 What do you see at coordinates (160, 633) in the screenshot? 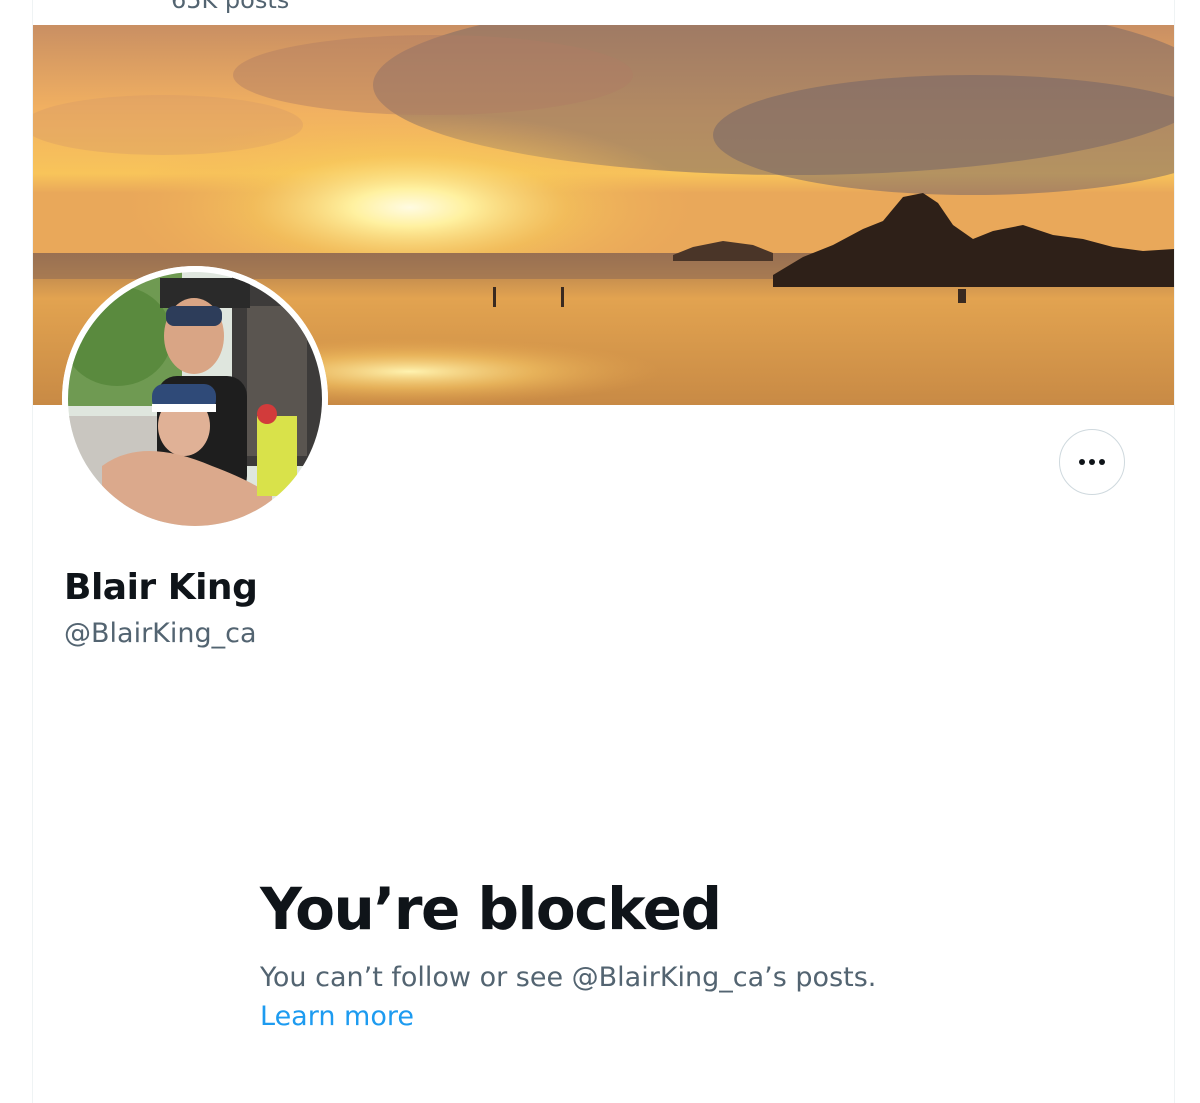
I see `profile-handle: @BlairKing_ca` at bounding box center [160, 633].